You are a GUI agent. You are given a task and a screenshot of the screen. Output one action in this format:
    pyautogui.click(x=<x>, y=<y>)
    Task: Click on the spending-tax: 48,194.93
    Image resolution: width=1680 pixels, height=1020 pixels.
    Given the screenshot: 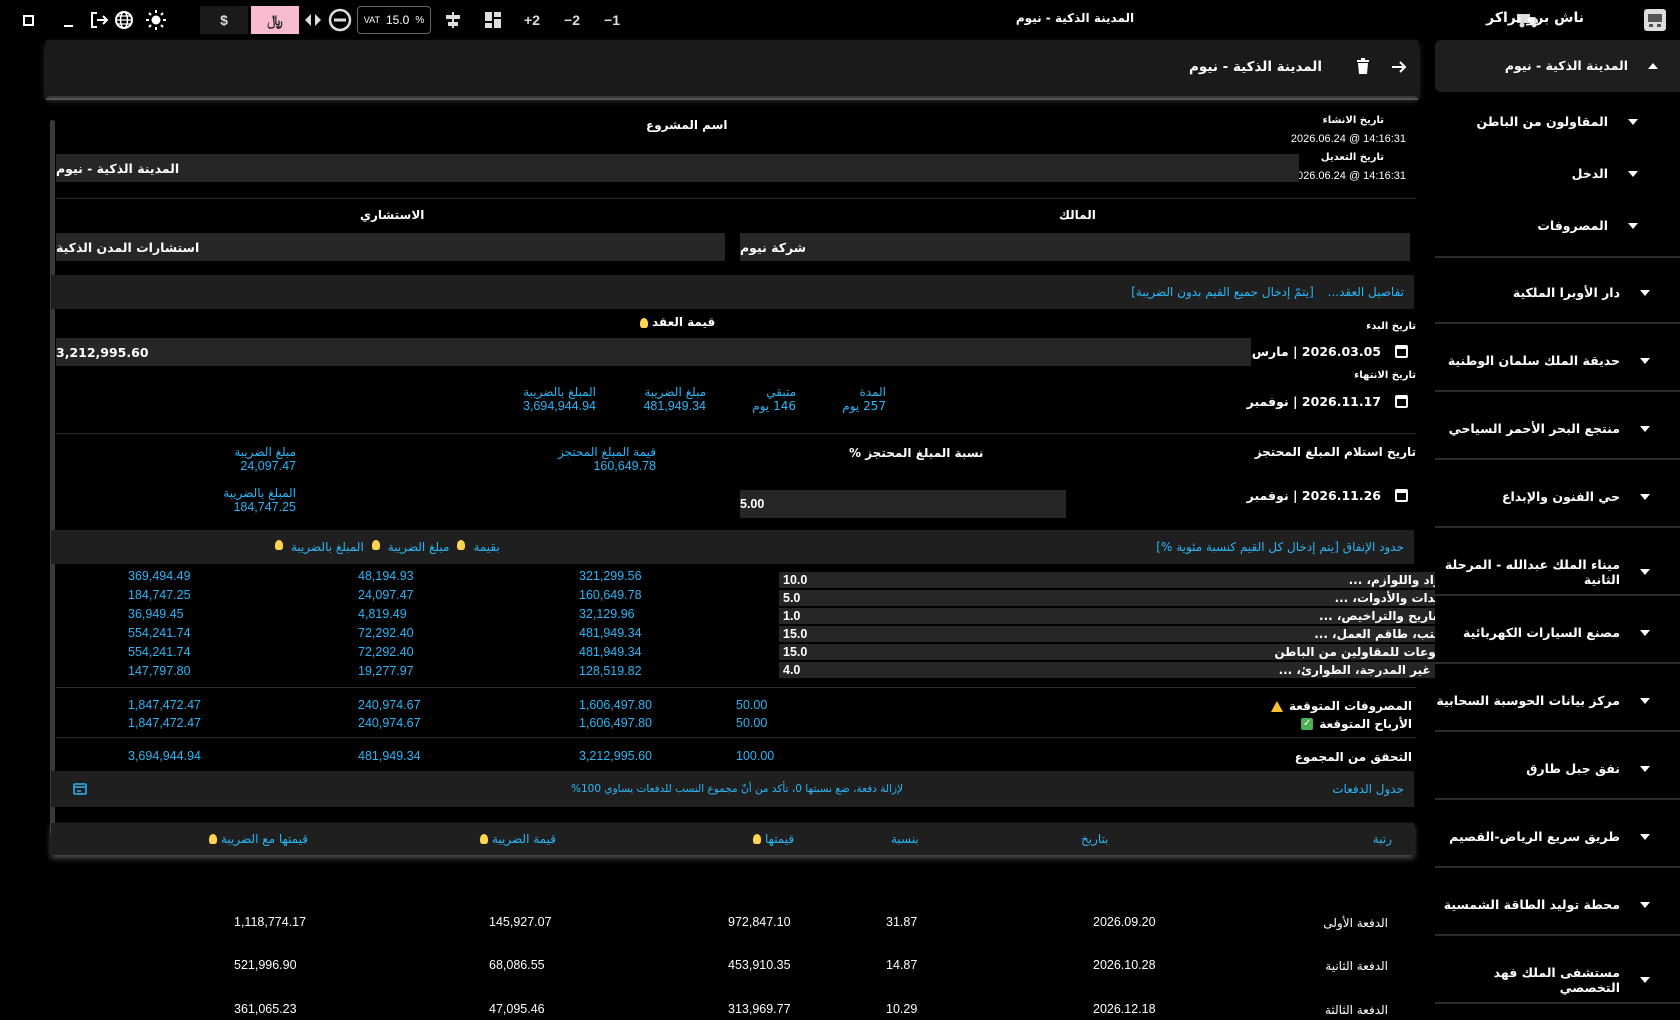 What is the action you would take?
    pyautogui.click(x=386, y=576)
    